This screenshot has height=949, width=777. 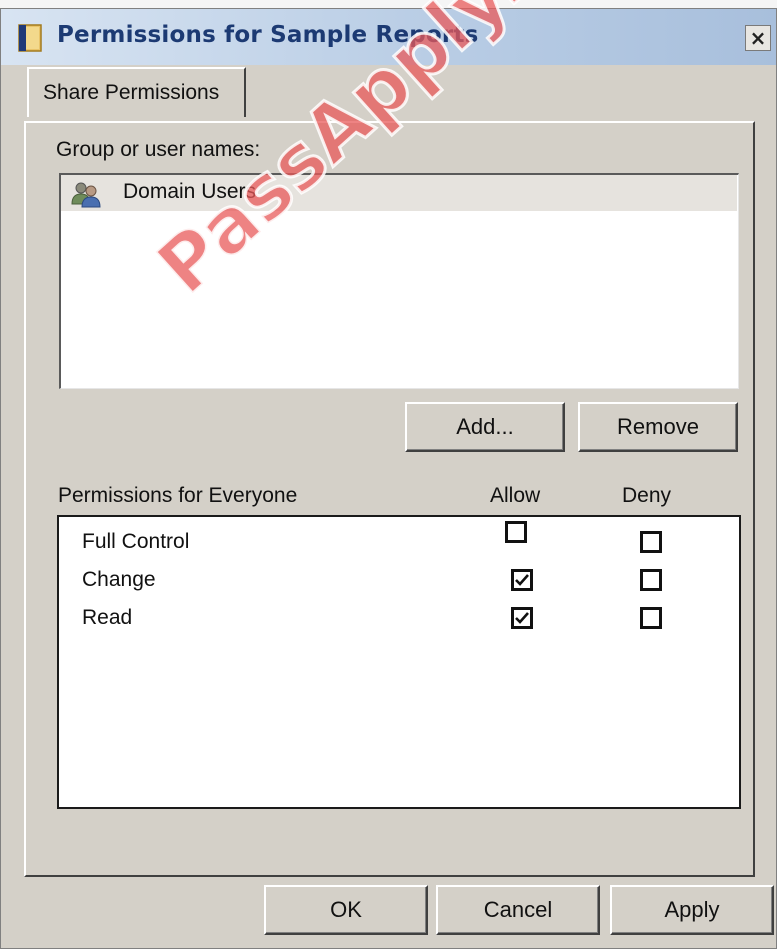 What do you see at coordinates (399, 193) in the screenshot?
I see `list-item-domain-users: Domain Users` at bounding box center [399, 193].